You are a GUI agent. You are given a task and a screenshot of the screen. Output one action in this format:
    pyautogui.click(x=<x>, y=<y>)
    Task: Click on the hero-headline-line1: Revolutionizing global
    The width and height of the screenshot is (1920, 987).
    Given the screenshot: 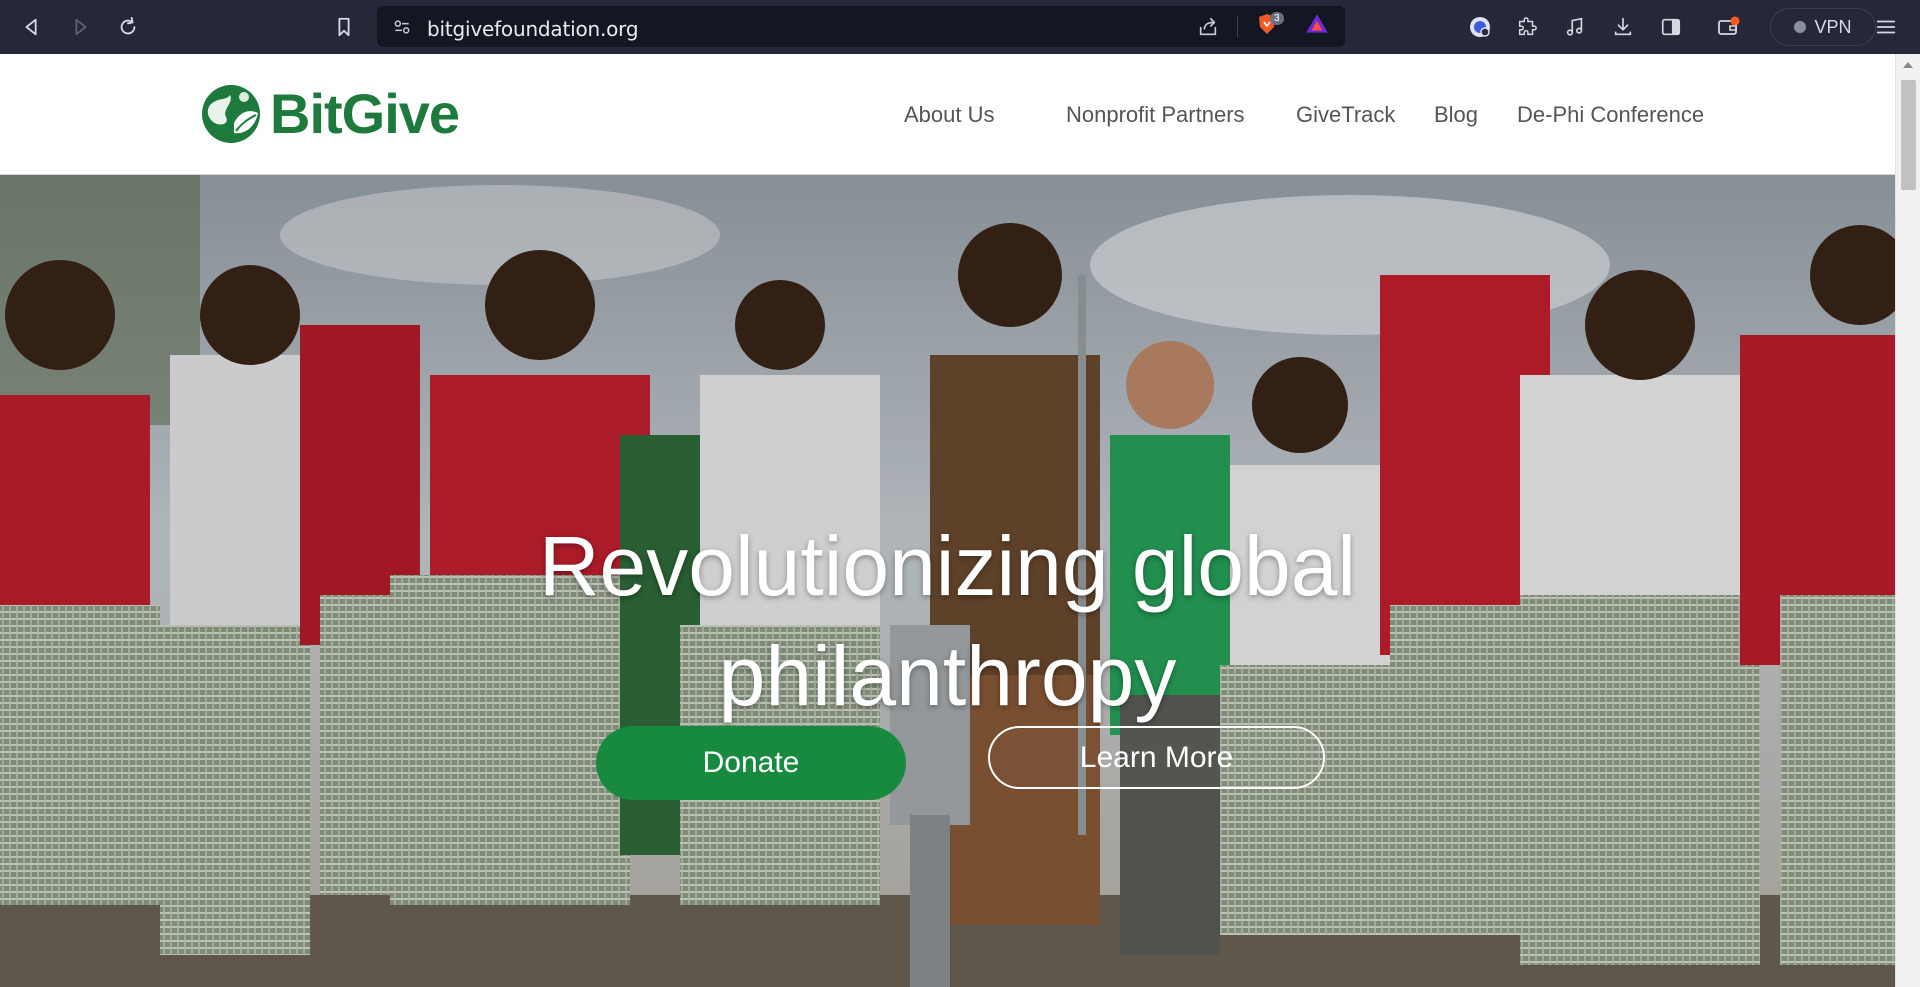 What is the action you would take?
    pyautogui.click(x=947, y=566)
    